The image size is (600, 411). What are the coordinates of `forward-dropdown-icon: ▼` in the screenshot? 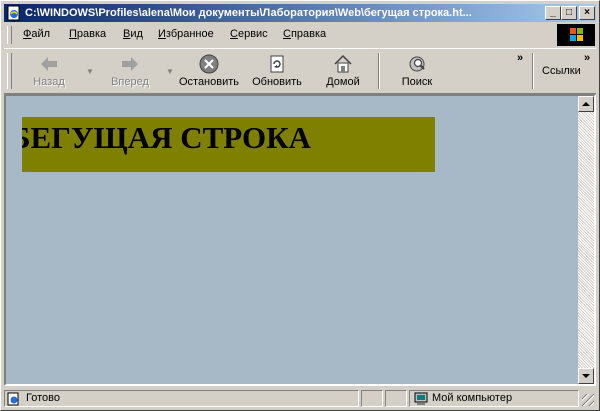 It's located at (170, 71).